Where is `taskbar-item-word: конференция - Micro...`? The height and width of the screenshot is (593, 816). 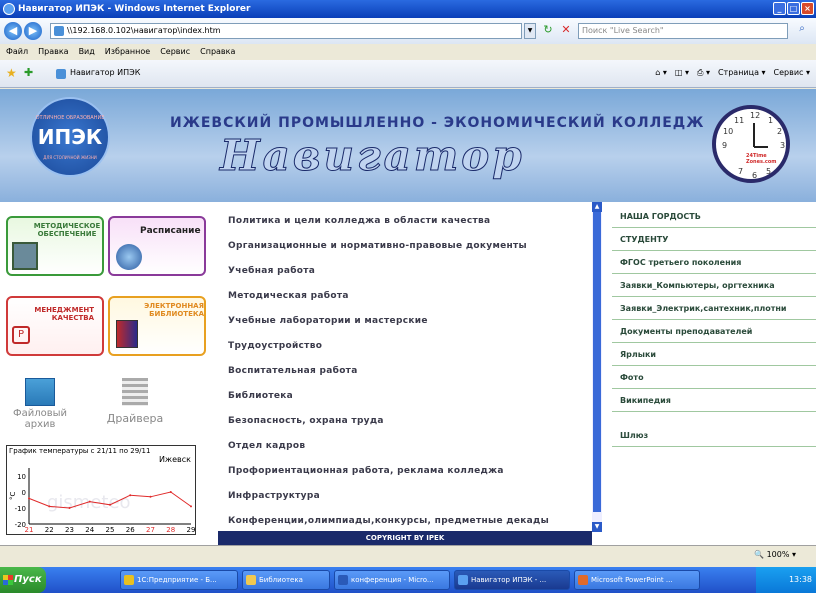 taskbar-item-word: конференция - Micro... is located at coordinates (392, 580).